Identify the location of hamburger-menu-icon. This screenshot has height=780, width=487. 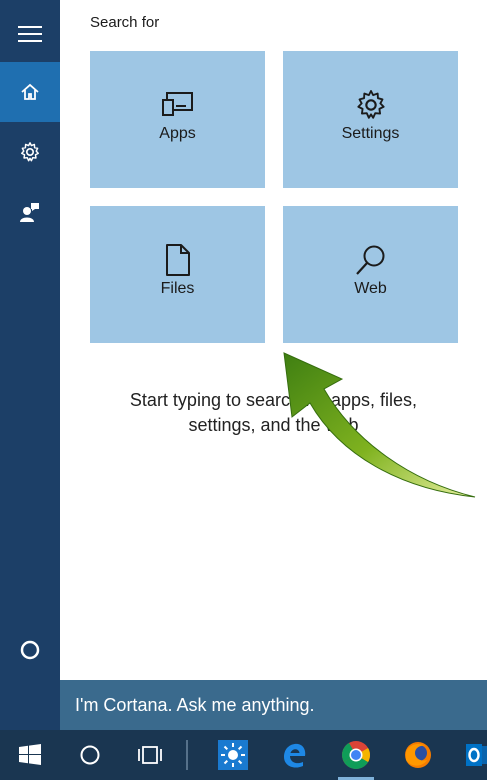
(30, 34).